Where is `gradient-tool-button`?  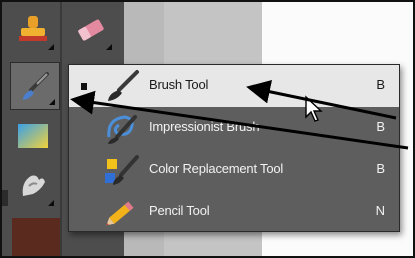 gradient-tool-button is located at coordinates (33, 136).